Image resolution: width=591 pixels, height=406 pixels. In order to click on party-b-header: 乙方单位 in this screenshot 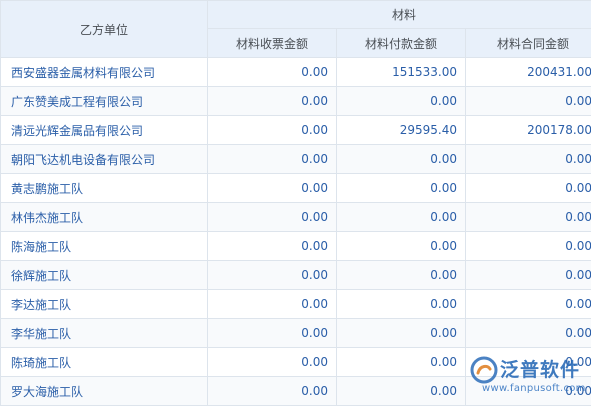, I will do `click(104, 29)`.